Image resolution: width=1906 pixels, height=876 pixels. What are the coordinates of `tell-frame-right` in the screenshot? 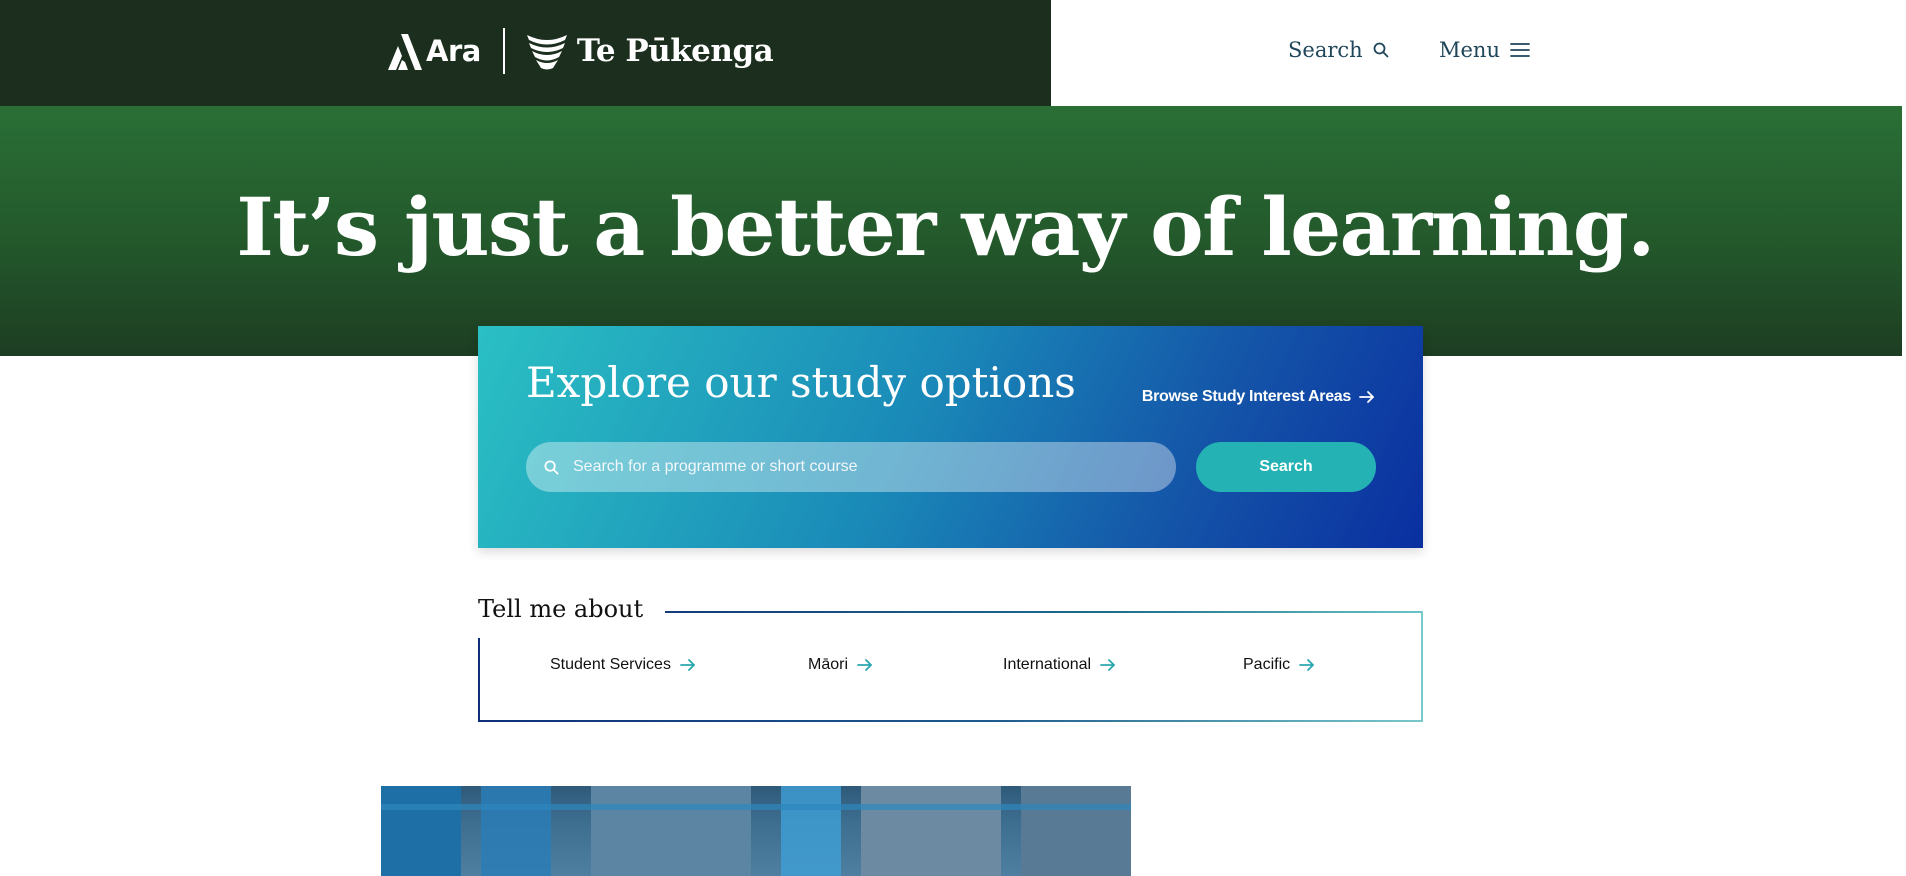 It's located at (1422, 666).